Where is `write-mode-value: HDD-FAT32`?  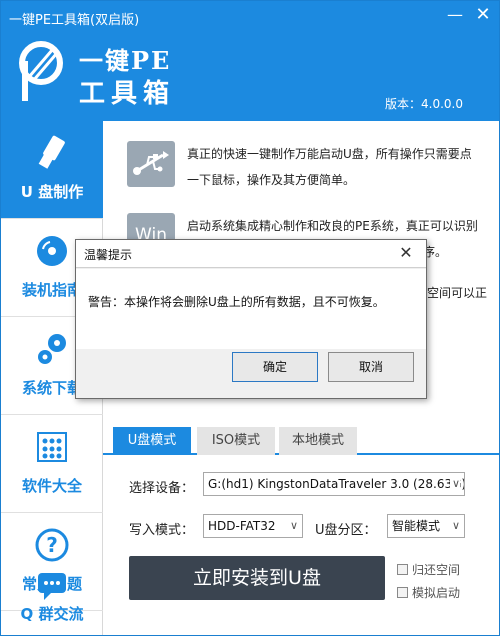
write-mode-value: HDD-FAT32 is located at coordinates (242, 526).